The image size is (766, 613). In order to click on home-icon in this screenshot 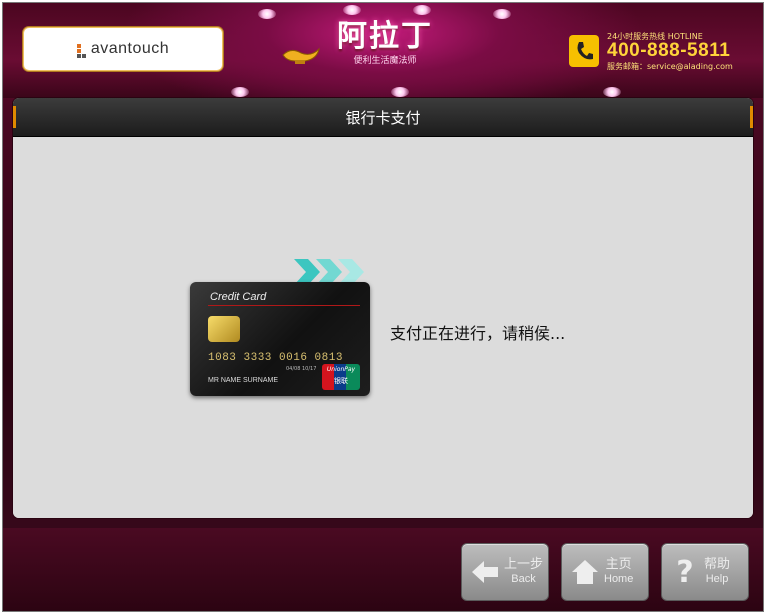, I will do `click(585, 572)`.